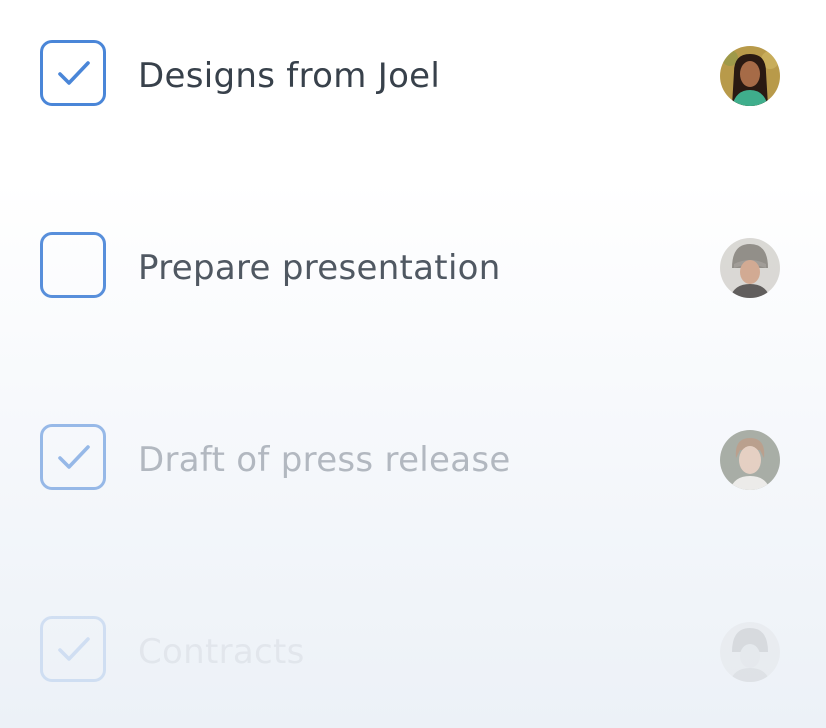 The image size is (826, 728). Describe the element at coordinates (319, 268) in the screenshot. I see `task-label: Prepare presentation` at that location.